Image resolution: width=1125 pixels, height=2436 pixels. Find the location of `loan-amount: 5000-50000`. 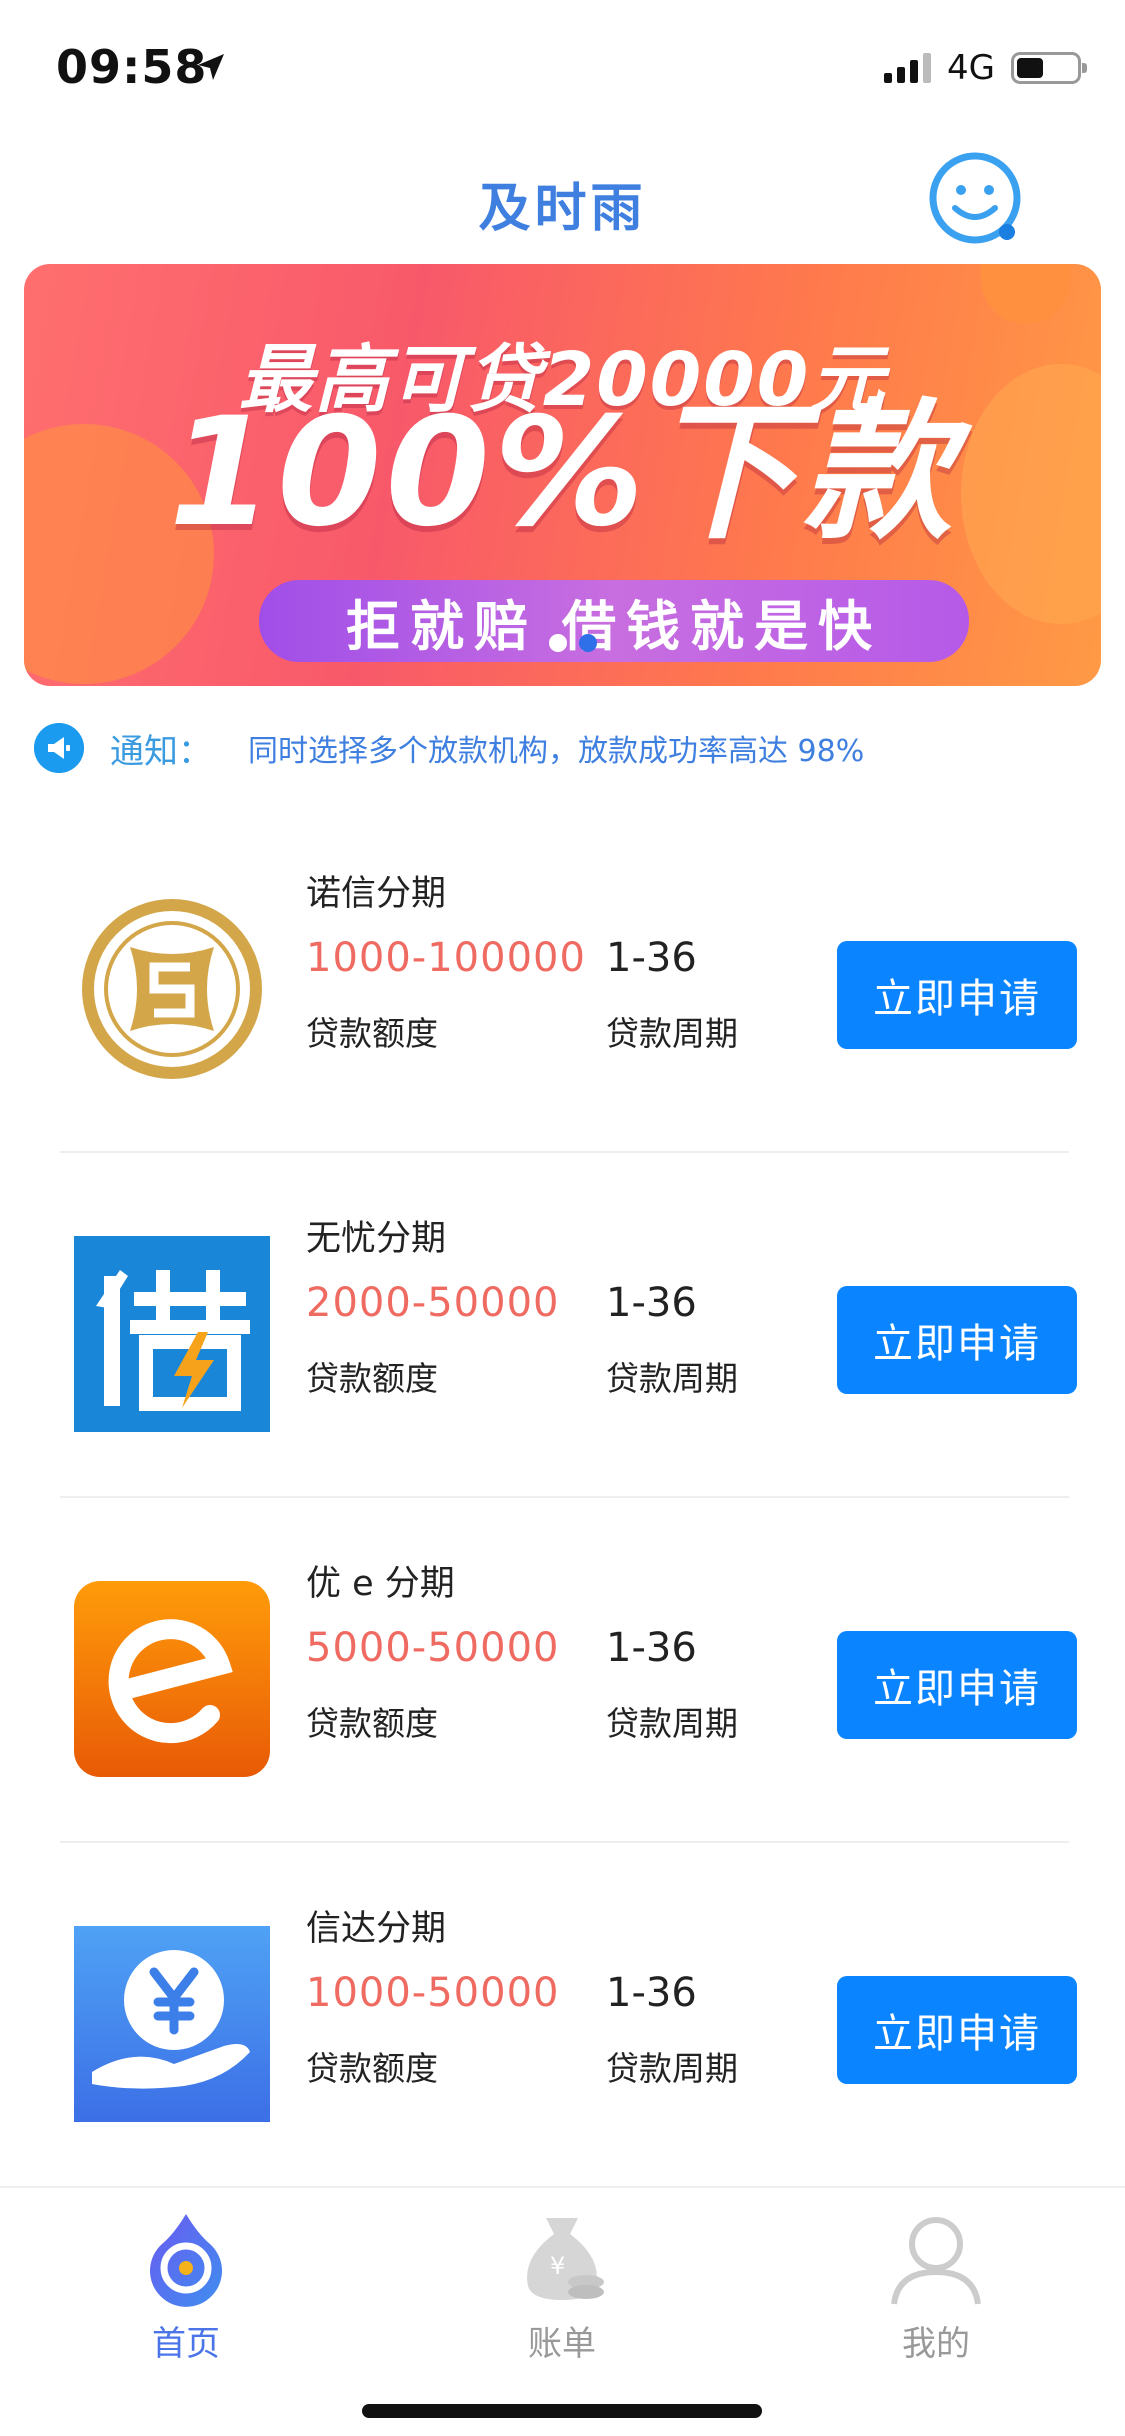

loan-amount: 5000-50000 is located at coordinates (433, 1648).